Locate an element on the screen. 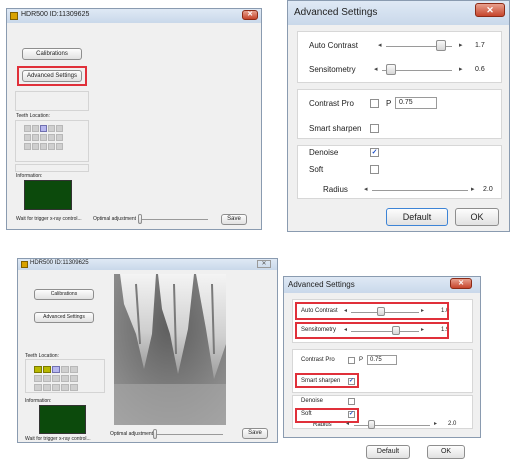 Image resolution: width=512 pixels, height=470 pixels. optimal-adjustment-label: Optimal adjustment is located at coordinates (132, 434).